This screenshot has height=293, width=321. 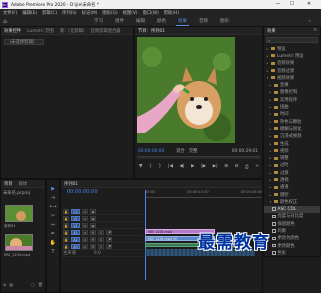 I want to click on workspace-tab-4: 效果, so click(x=182, y=22).